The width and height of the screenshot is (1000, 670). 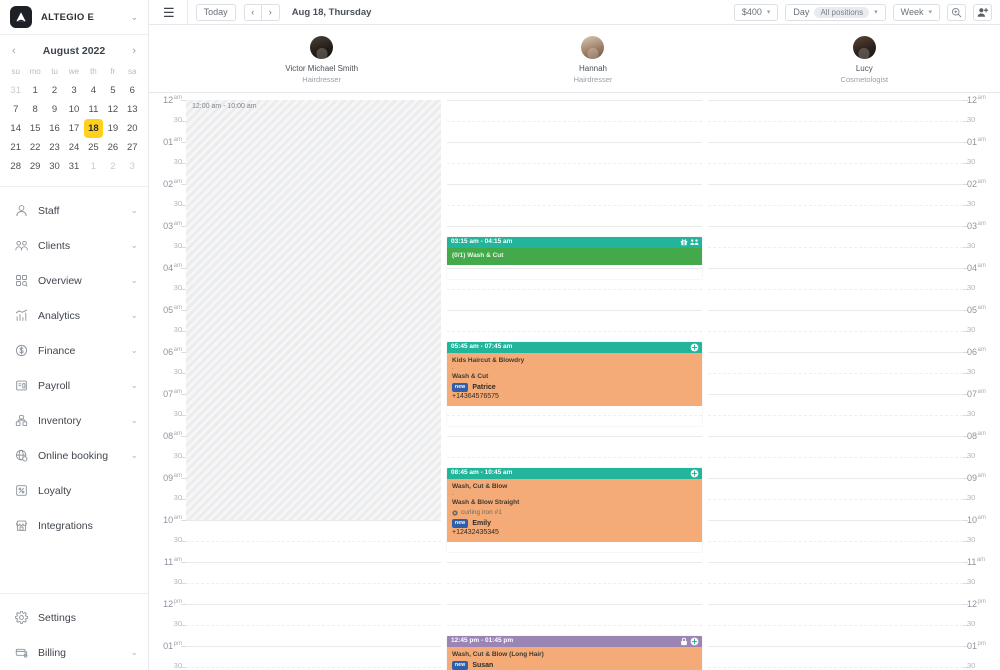 What do you see at coordinates (74, 490) in the screenshot?
I see `sidebar-item-loyalty: Loyalty` at bounding box center [74, 490].